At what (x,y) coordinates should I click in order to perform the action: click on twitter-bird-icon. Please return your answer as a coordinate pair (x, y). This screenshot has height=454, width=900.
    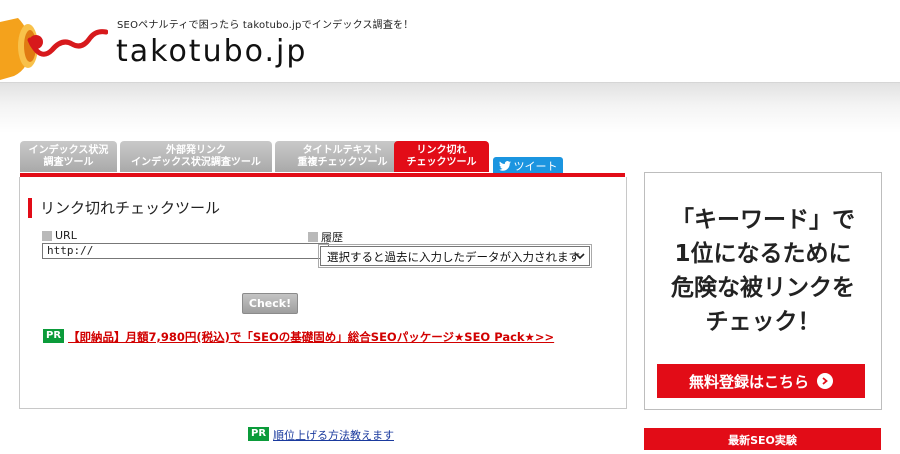
    Looking at the image, I should click on (504, 166).